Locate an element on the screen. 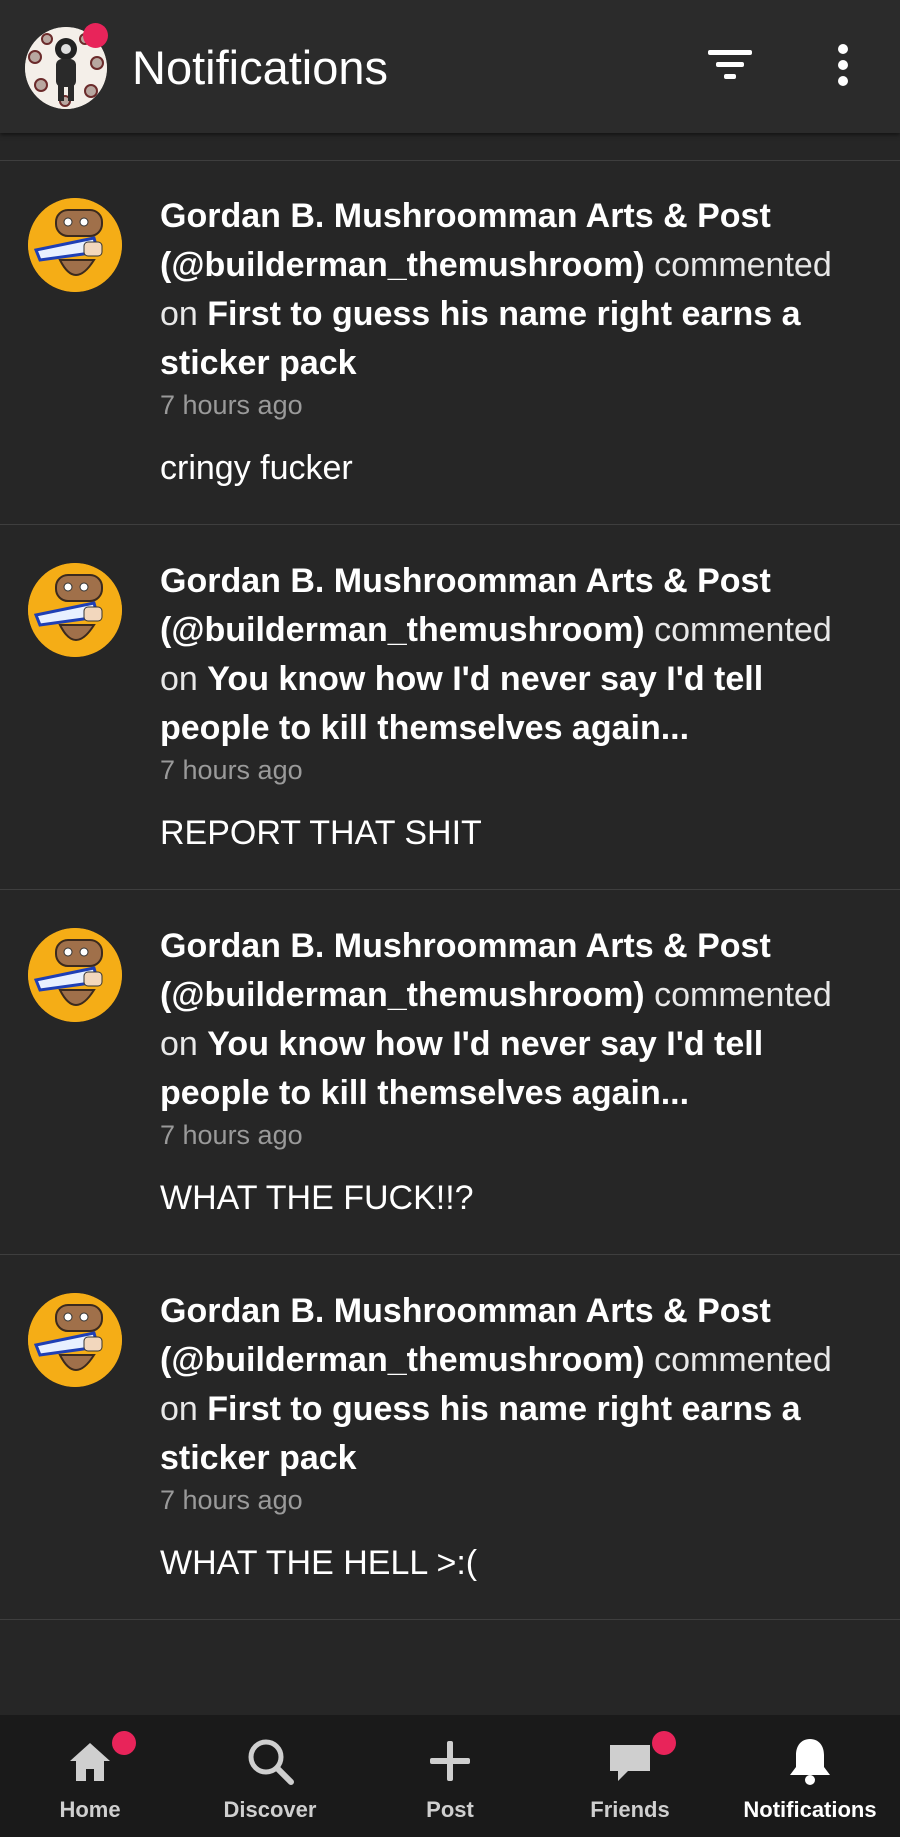  nav-discover-label: Discover is located at coordinates (270, 1809).